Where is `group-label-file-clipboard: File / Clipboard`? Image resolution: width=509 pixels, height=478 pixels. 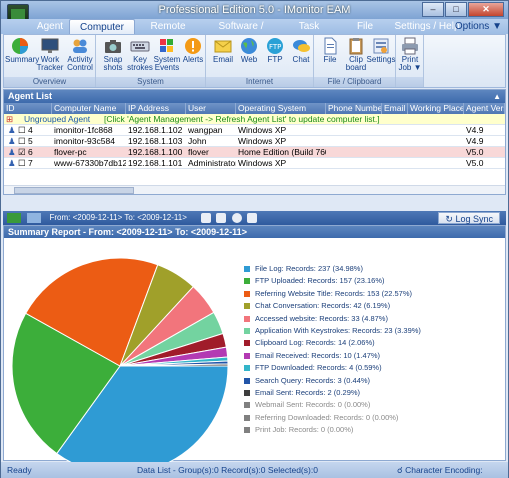 group-label-file-clipboard: File / Clipboard is located at coordinates (354, 82).